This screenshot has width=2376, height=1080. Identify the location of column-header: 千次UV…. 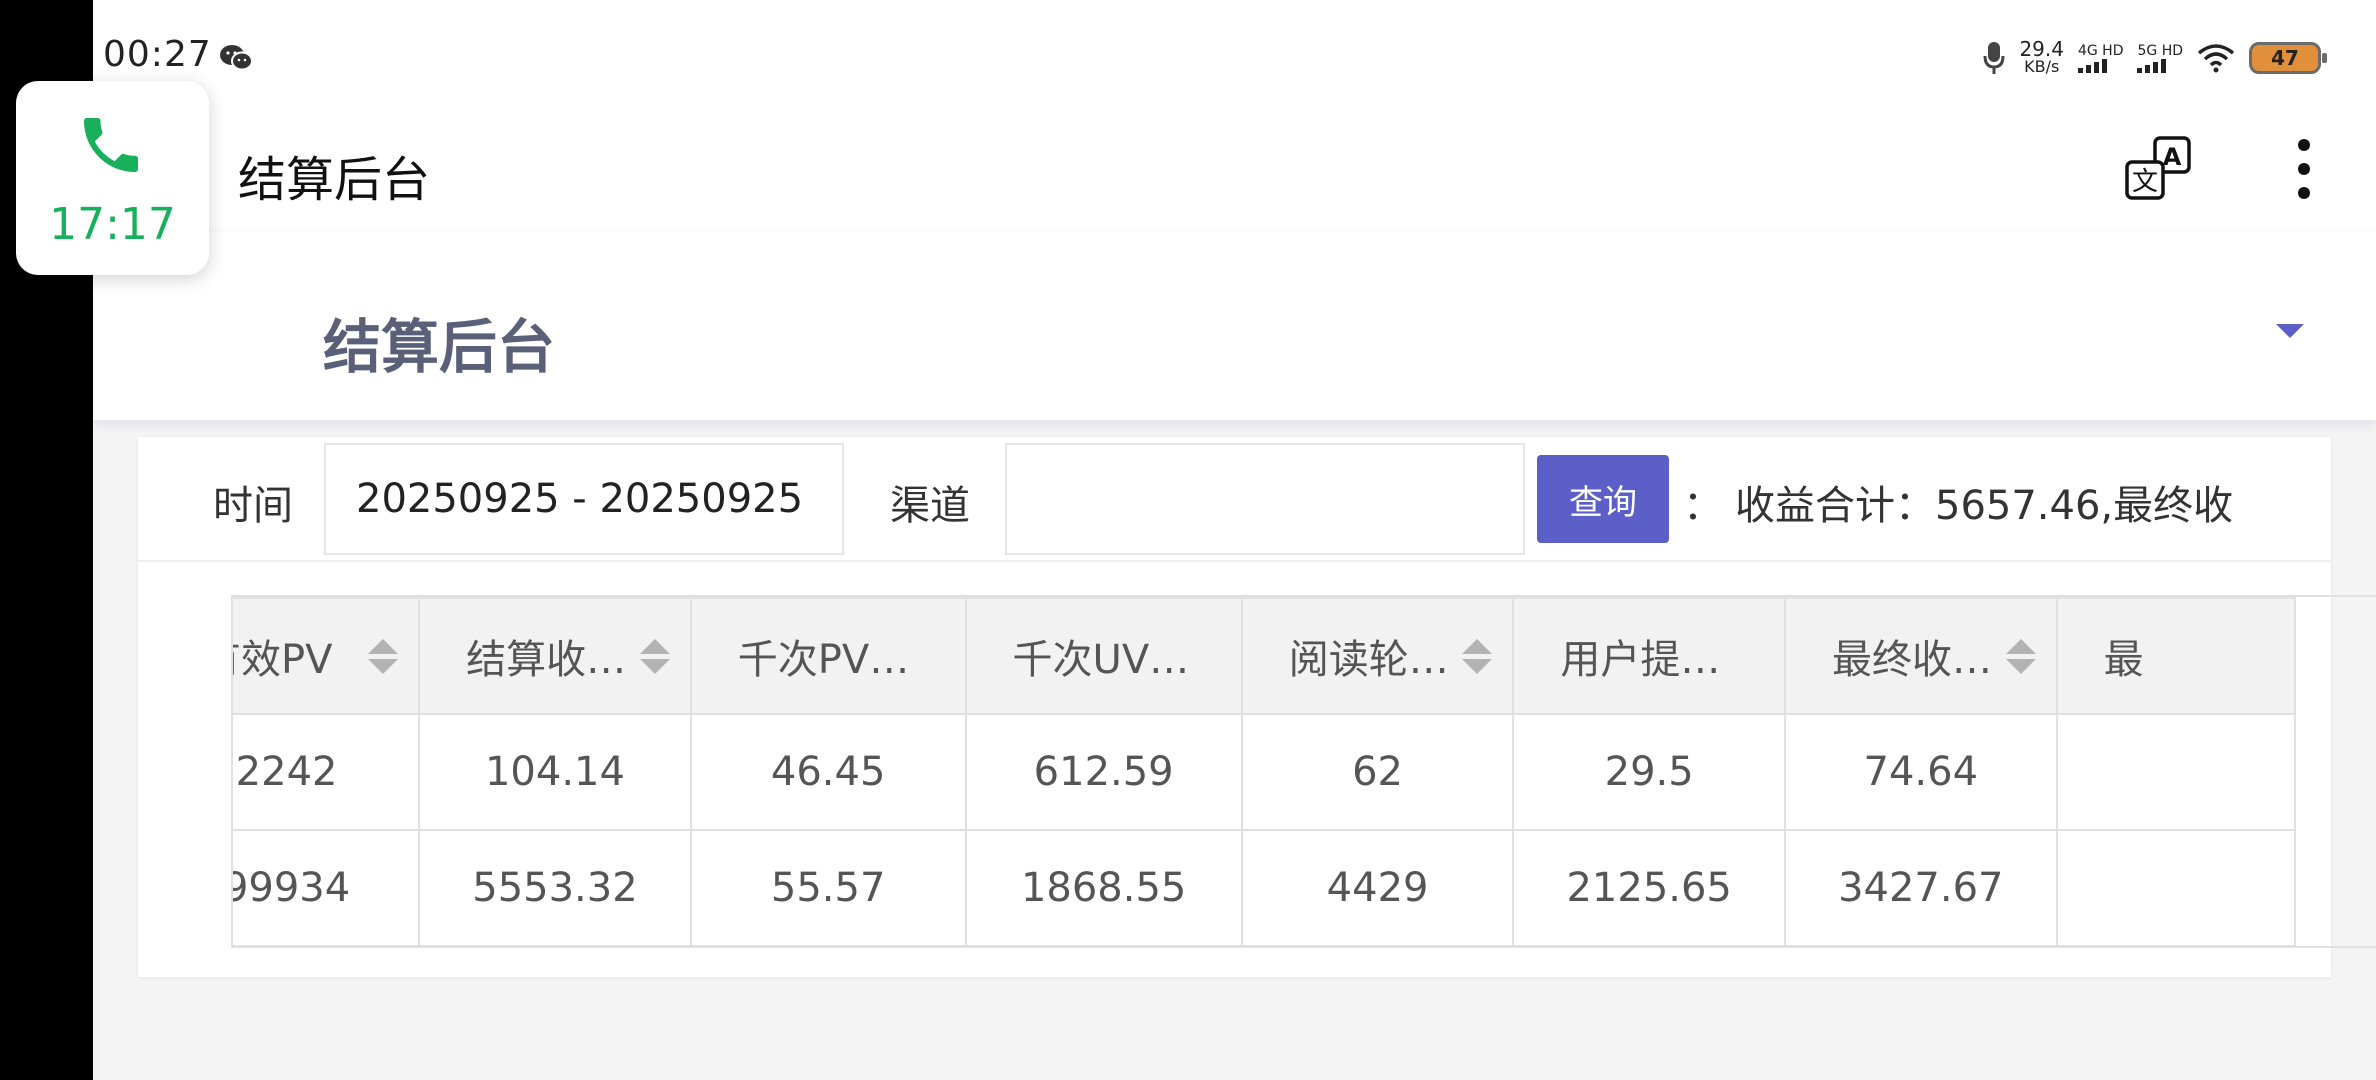
(1103, 656).